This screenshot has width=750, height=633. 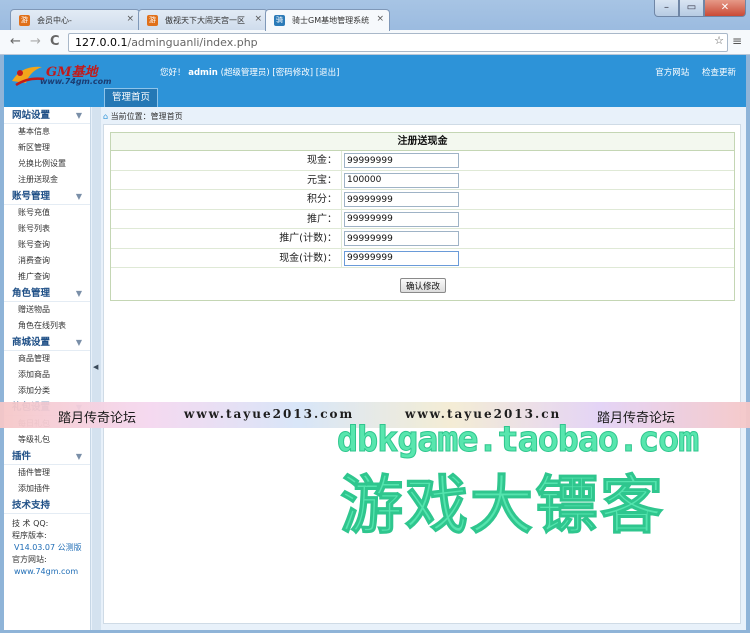 What do you see at coordinates (47, 115) in the screenshot?
I see `sidebar-section-title: 网站设置 ▼` at bounding box center [47, 115].